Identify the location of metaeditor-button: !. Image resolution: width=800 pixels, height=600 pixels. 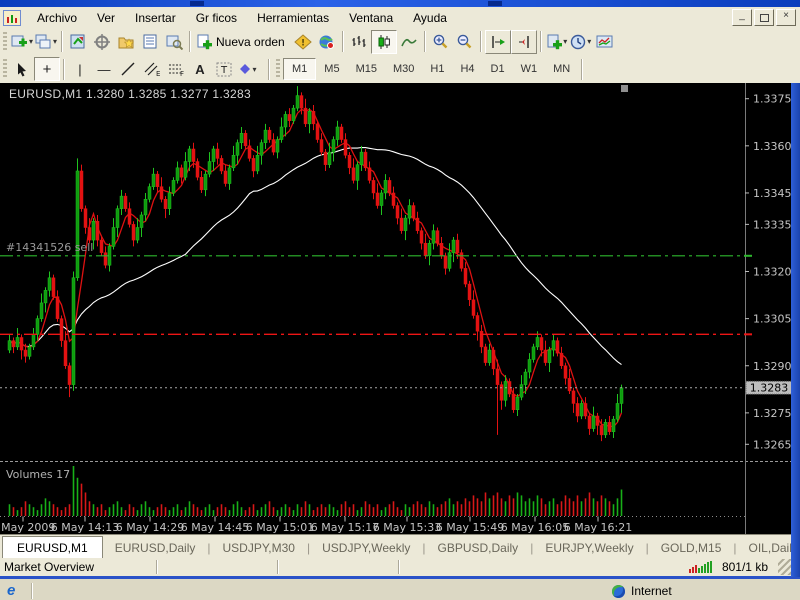
(303, 42).